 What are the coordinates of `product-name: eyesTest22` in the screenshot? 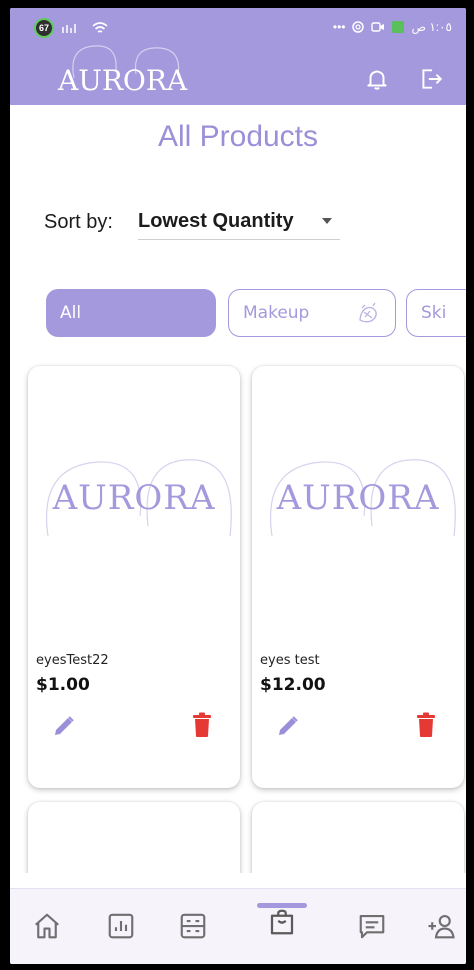 It's located at (72, 660).